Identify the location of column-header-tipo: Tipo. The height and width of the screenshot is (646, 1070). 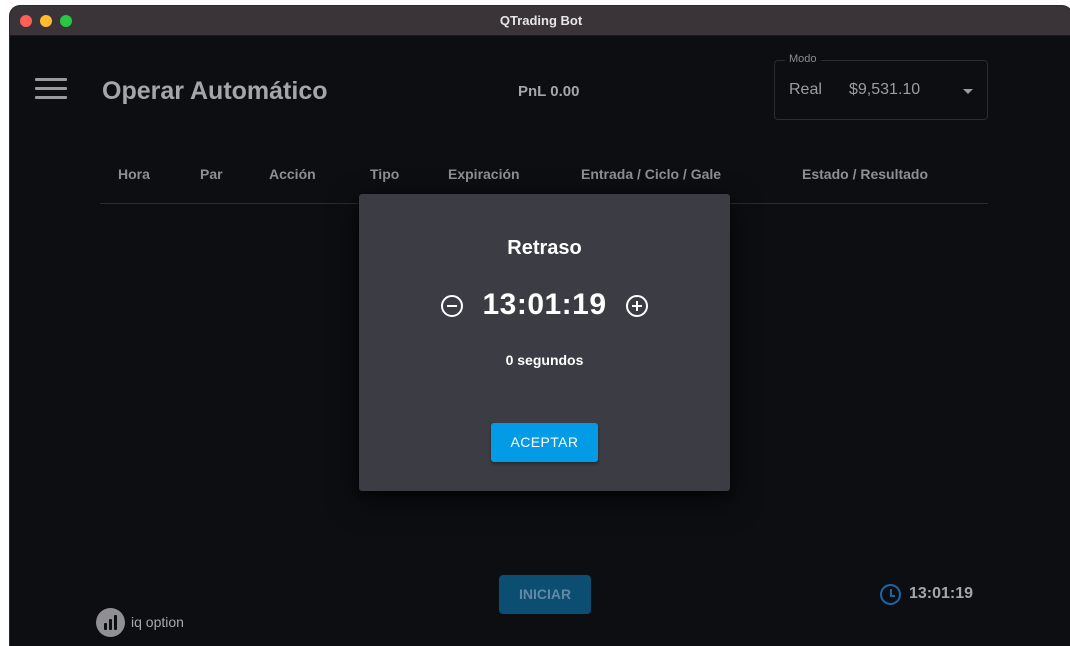
(385, 174).